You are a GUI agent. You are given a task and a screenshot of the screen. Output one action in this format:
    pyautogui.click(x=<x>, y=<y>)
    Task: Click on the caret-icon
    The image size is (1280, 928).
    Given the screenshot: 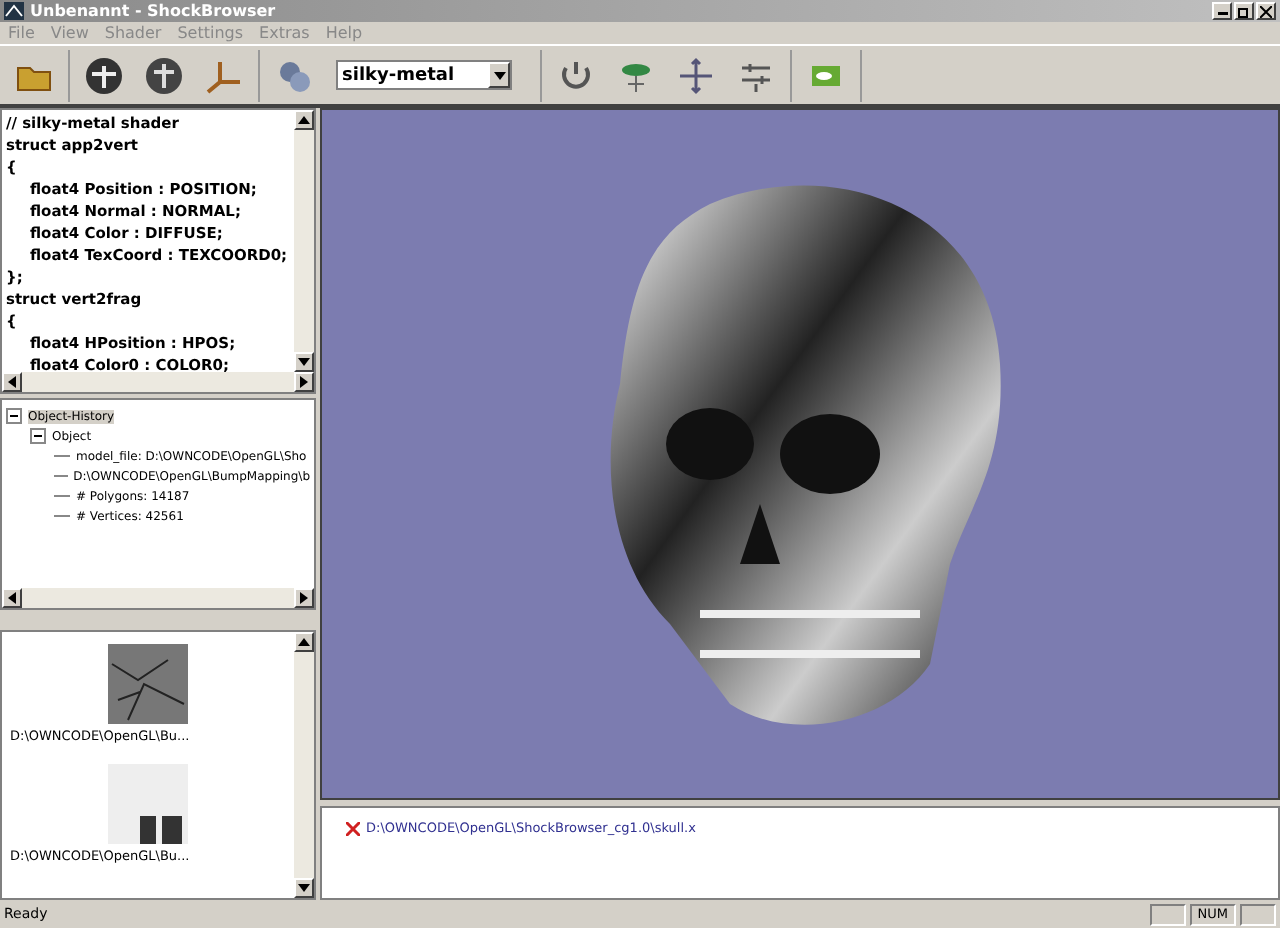 What is the action you would take?
    pyautogui.click(x=499, y=75)
    